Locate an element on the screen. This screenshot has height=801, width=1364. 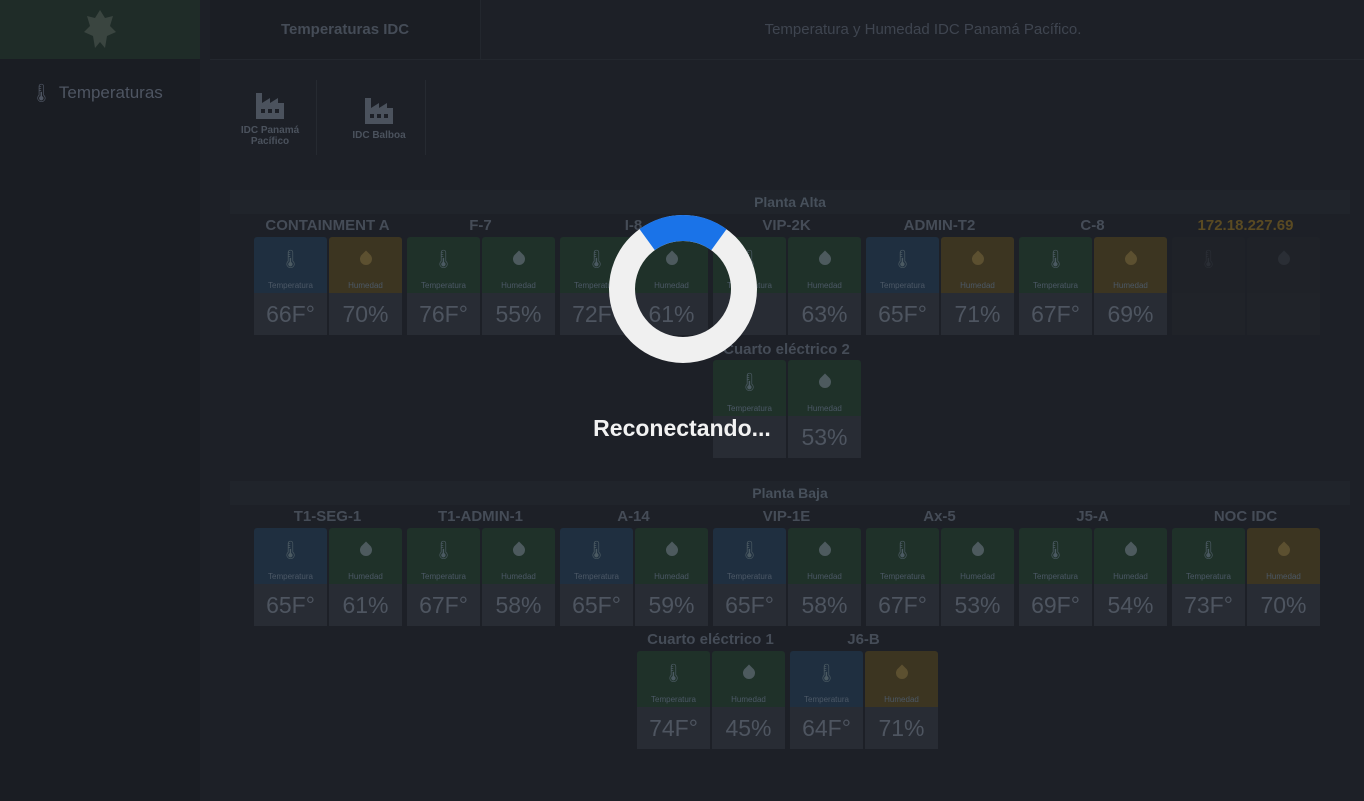
humidity-tile: Humedad 55% is located at coordinates (518, 286).